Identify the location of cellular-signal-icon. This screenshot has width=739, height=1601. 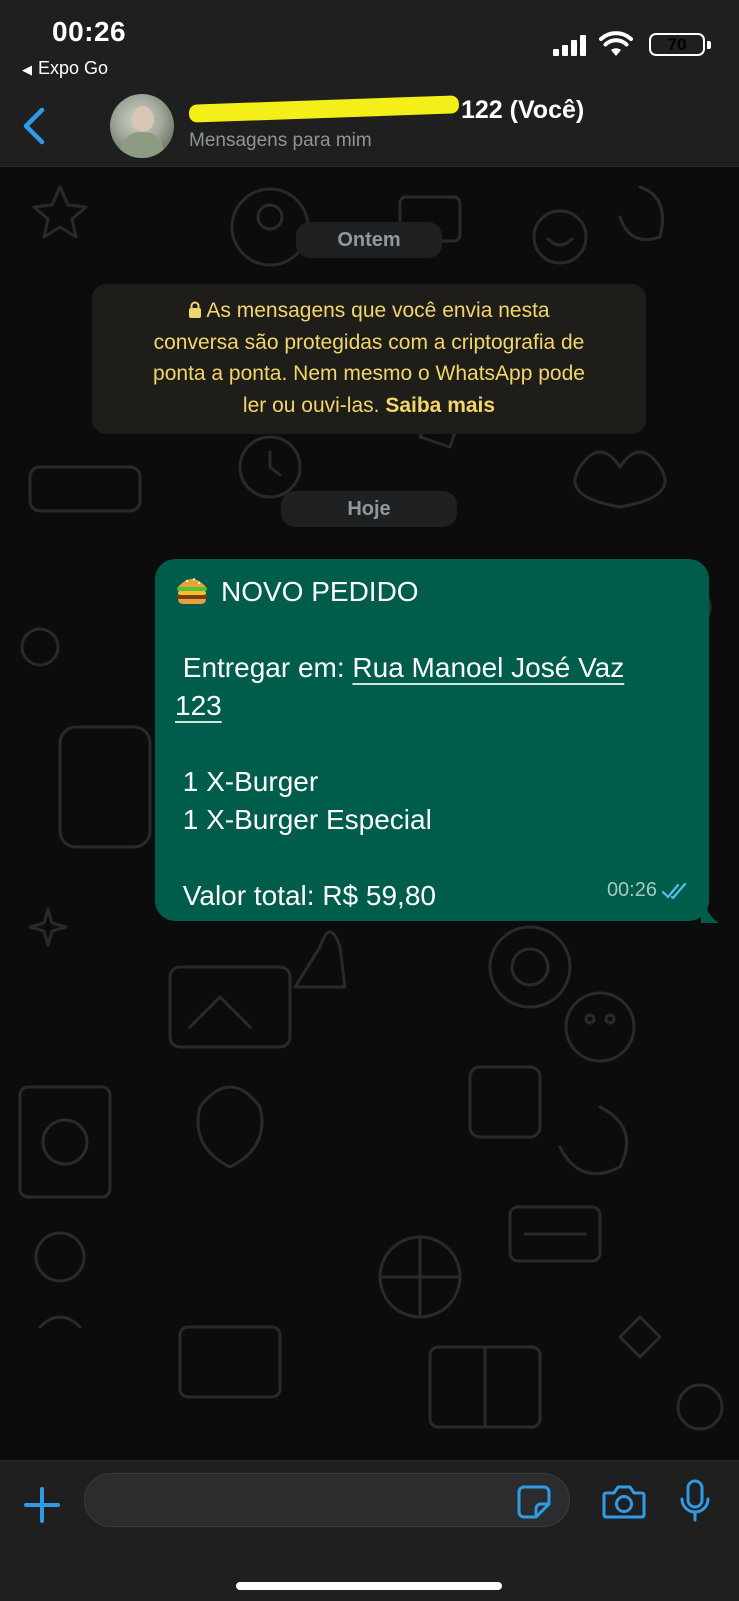
(570, 45).